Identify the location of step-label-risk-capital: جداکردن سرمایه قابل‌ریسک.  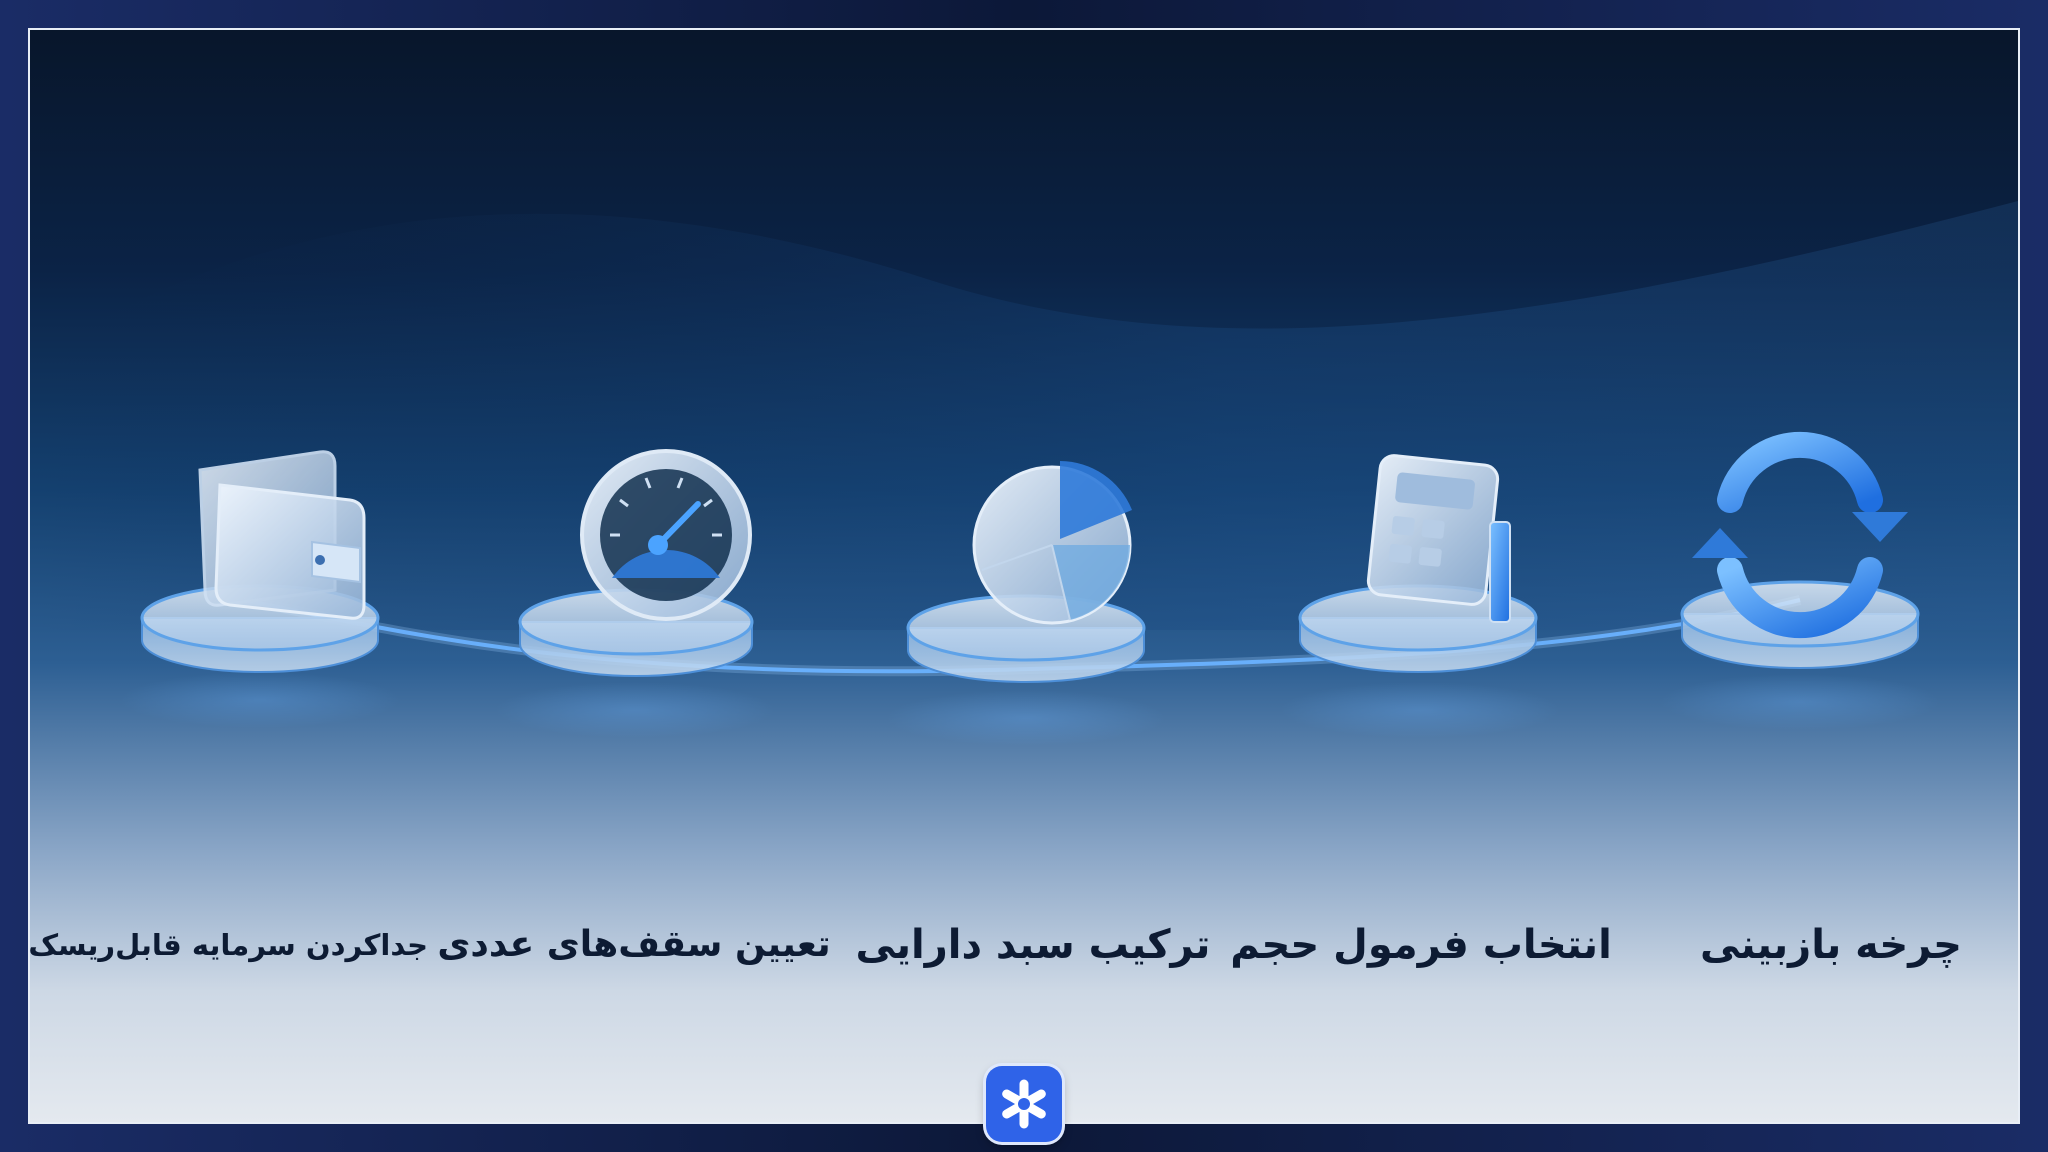
(240, 945).